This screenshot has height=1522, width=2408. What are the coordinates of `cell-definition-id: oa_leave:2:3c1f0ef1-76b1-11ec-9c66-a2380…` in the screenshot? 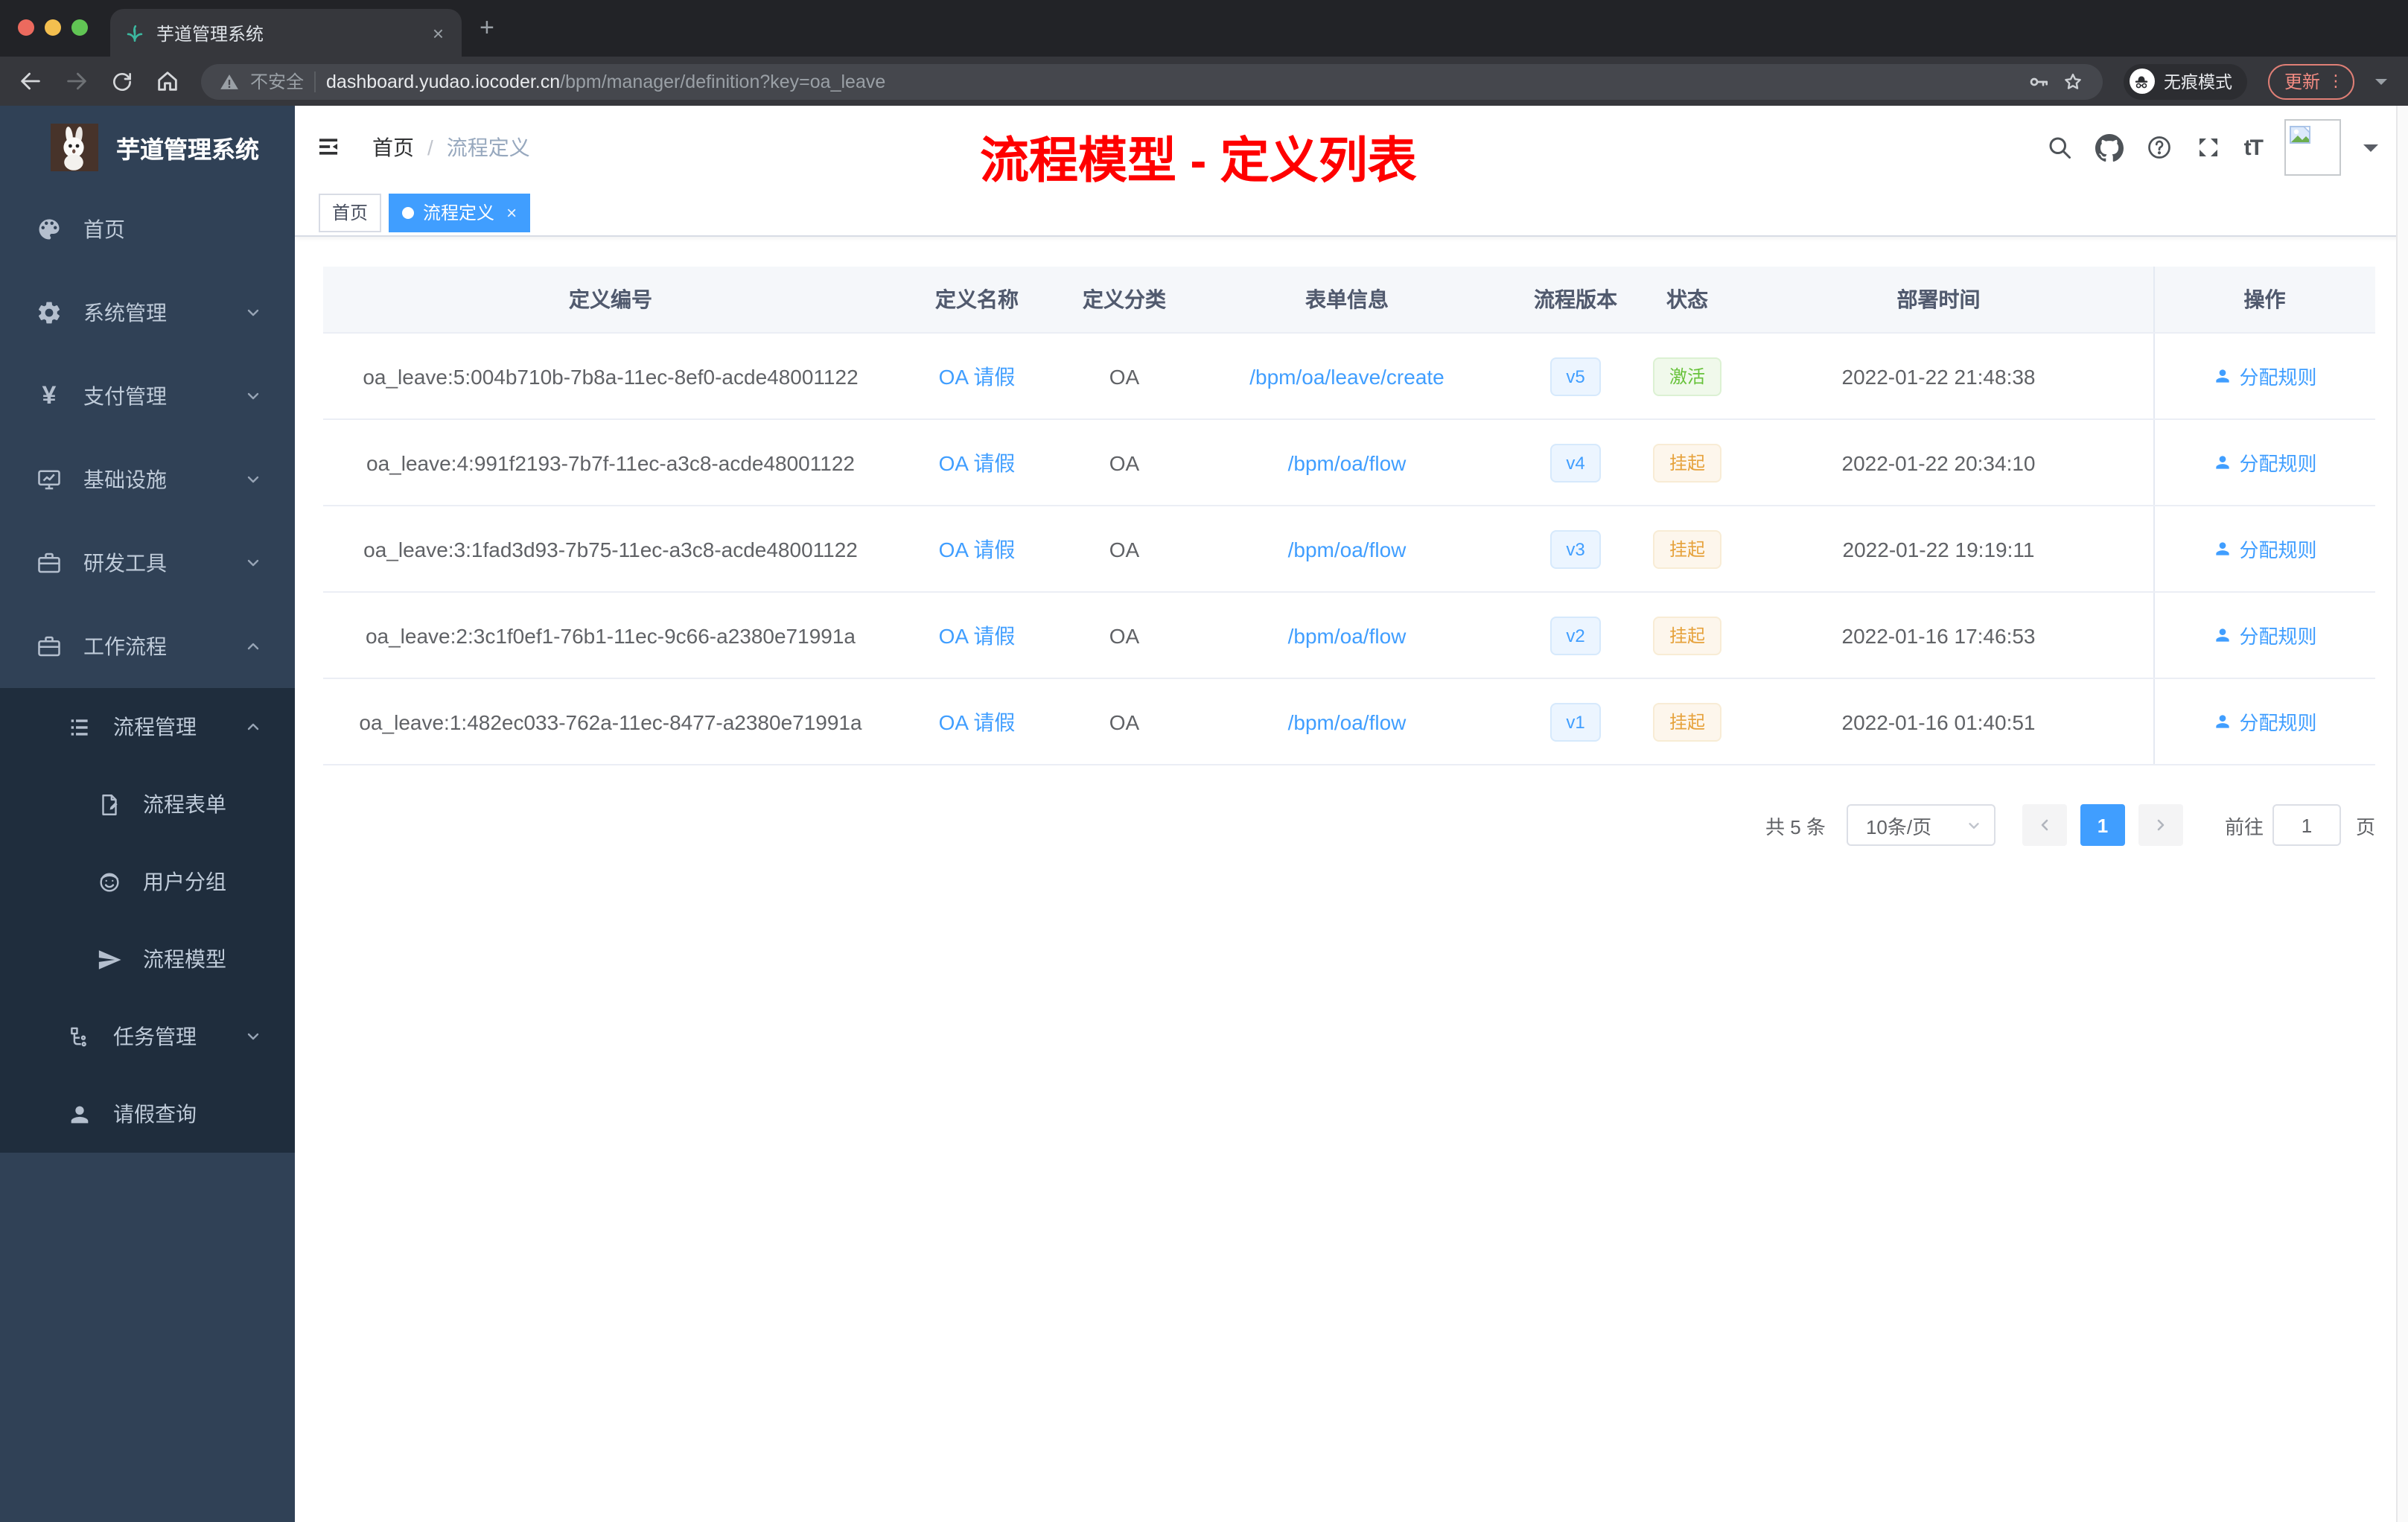 It's located at (610, 635).